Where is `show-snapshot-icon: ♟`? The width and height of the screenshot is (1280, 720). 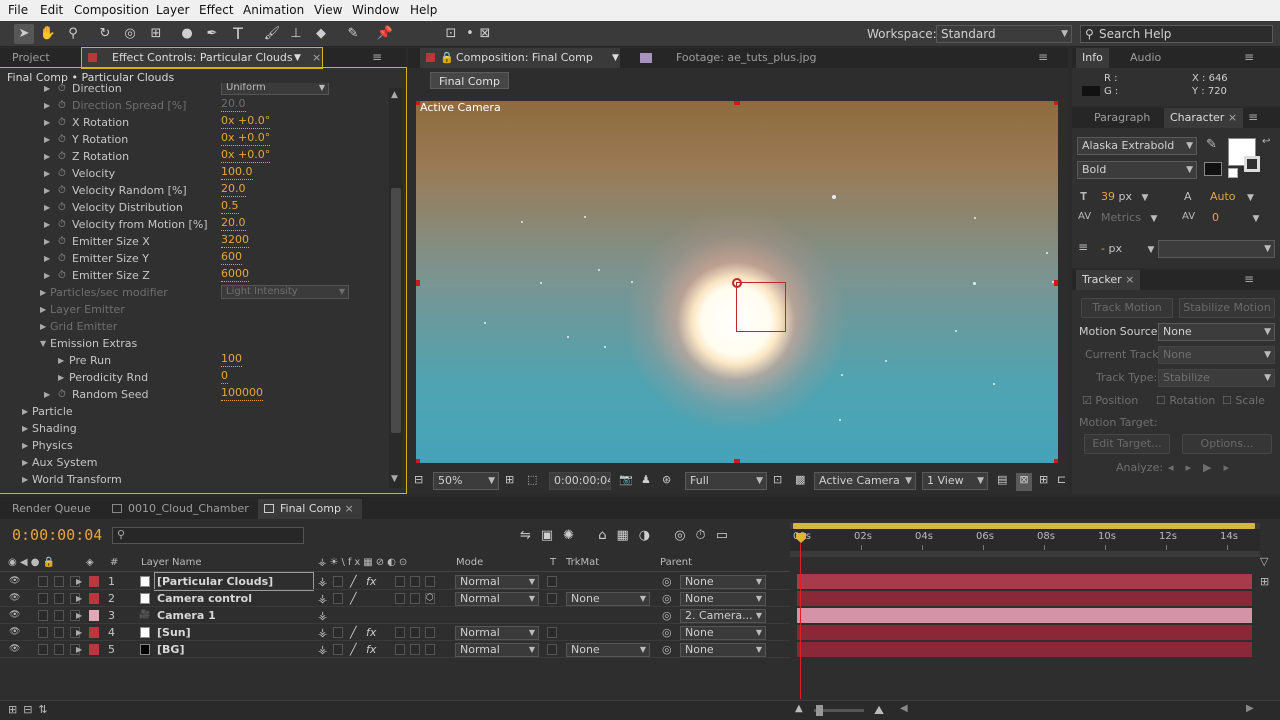 show-snapshot-icon: ♟ is located at coordinates (646, 482).